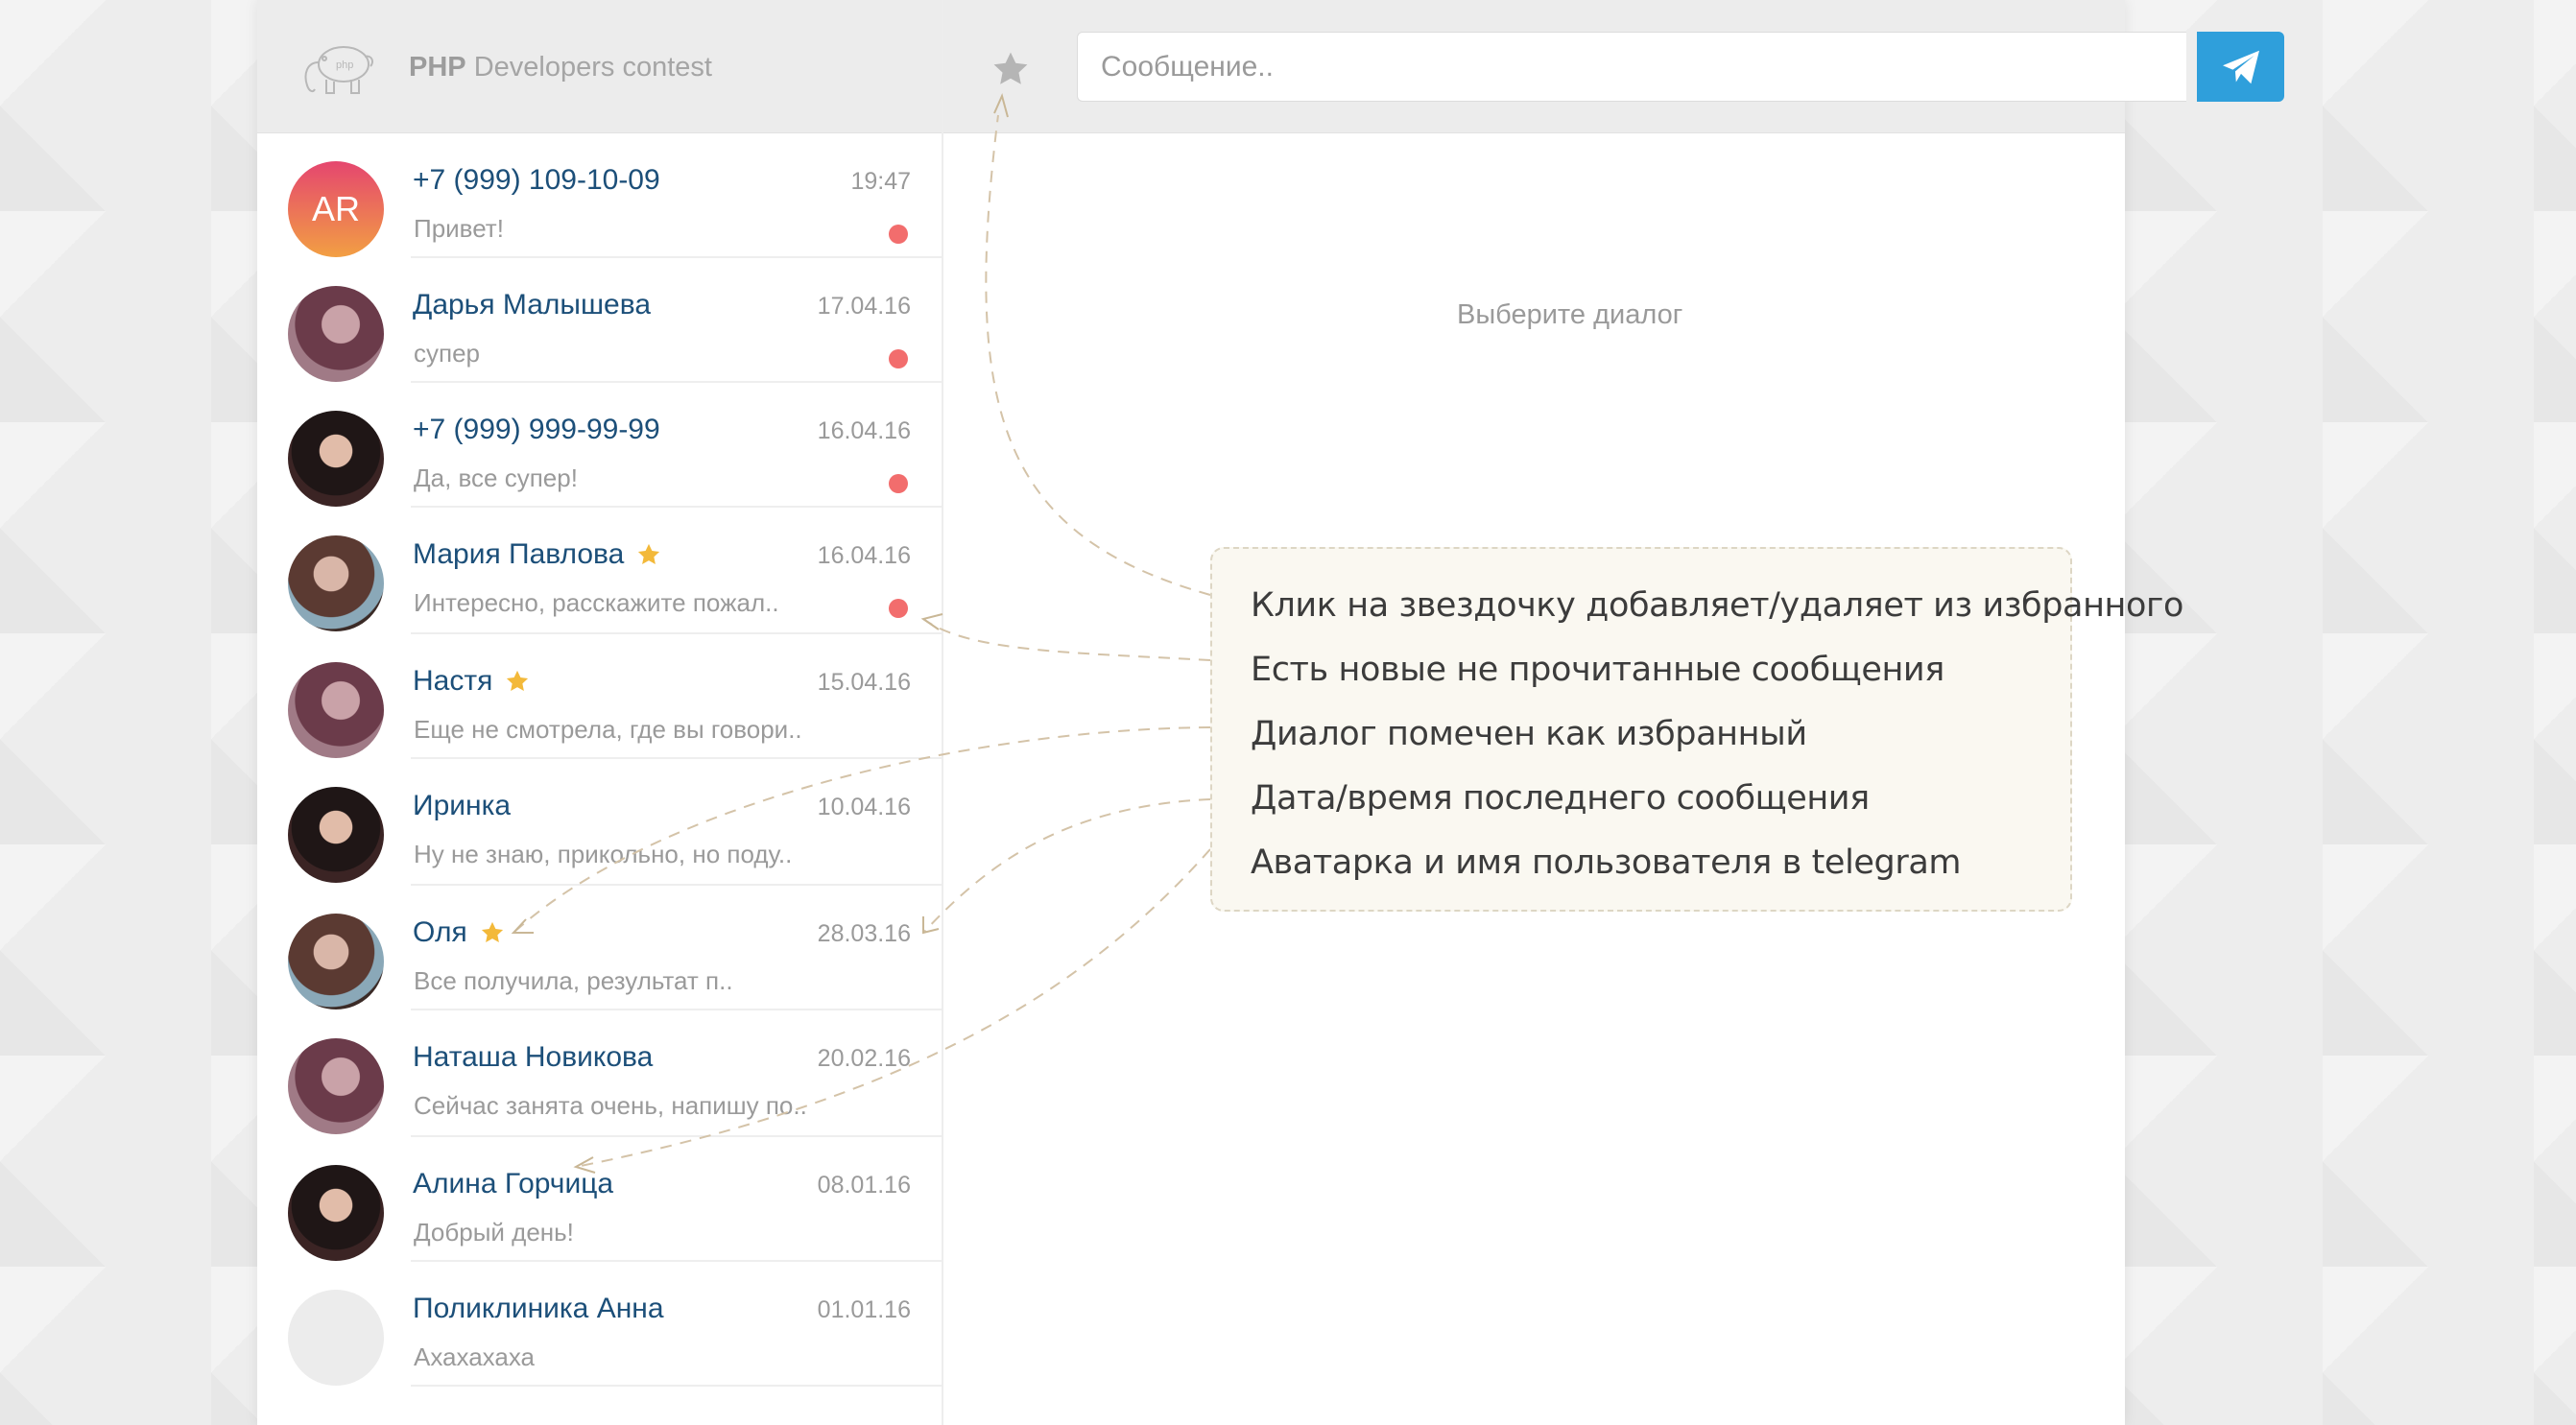  Describe the element at coordinates (494, 1232) in the screenshot. I see `dialog-preview: Добрый день!` at that location.